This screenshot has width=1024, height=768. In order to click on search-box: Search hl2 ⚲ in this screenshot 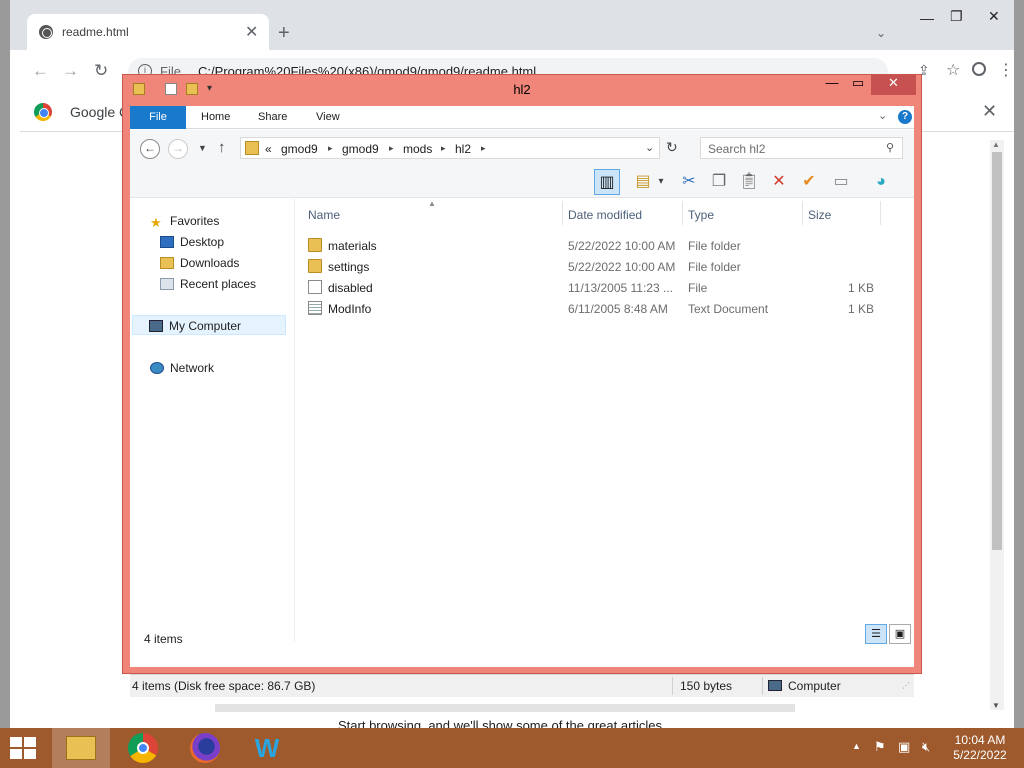, I will do `click(801, 148)`.